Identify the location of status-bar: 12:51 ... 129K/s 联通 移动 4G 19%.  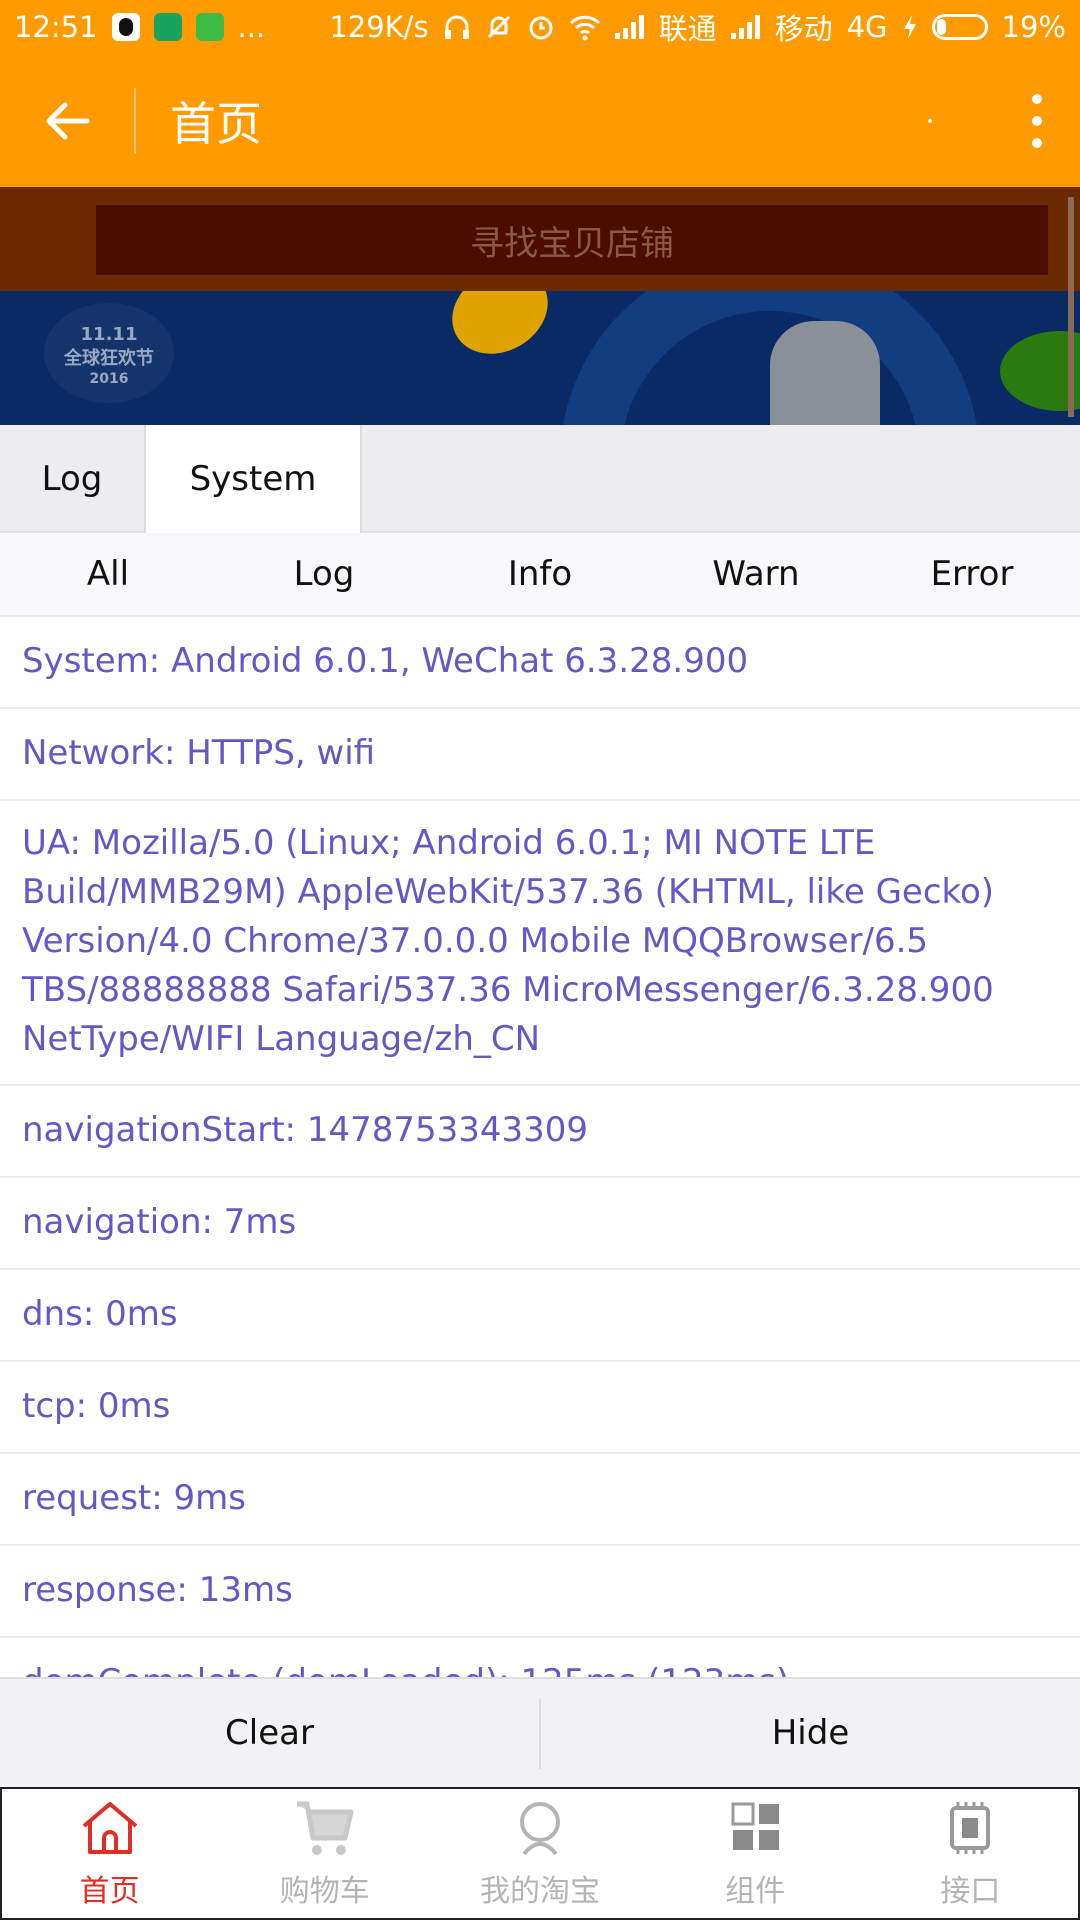
(540, 27).